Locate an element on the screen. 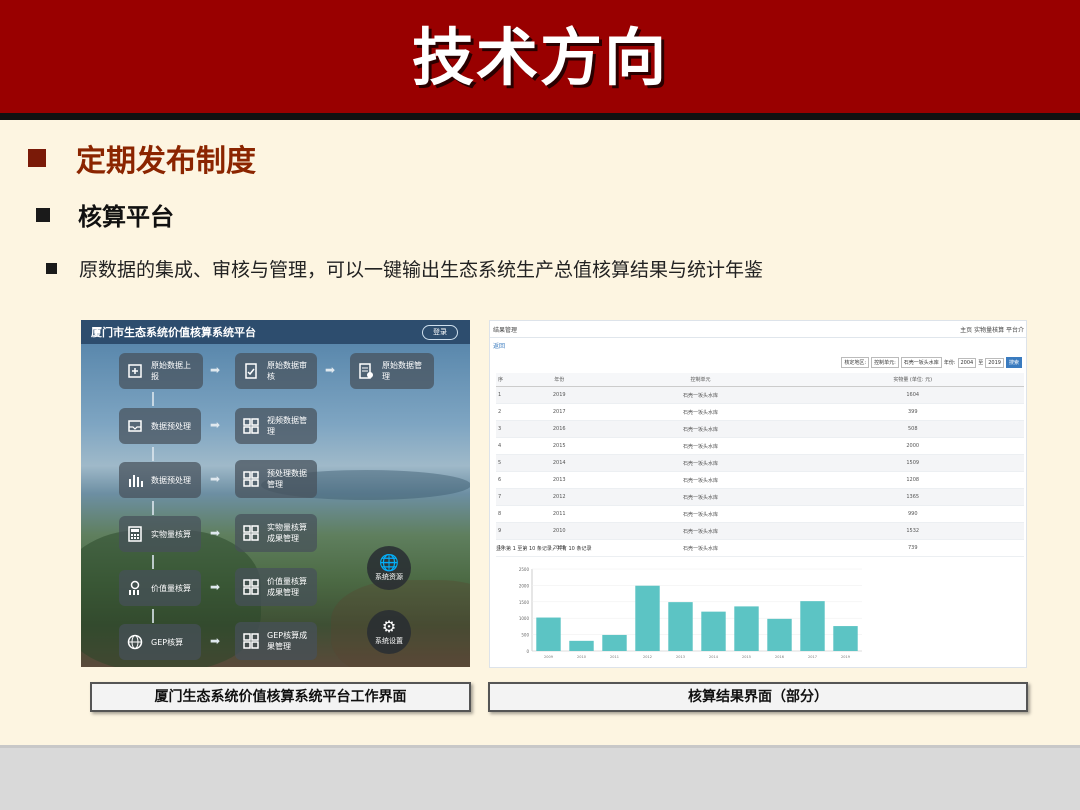 Image resolution: width=1080 pixels, height=810 pixels. back-link: 返回 is located at coordinates (499, 345).